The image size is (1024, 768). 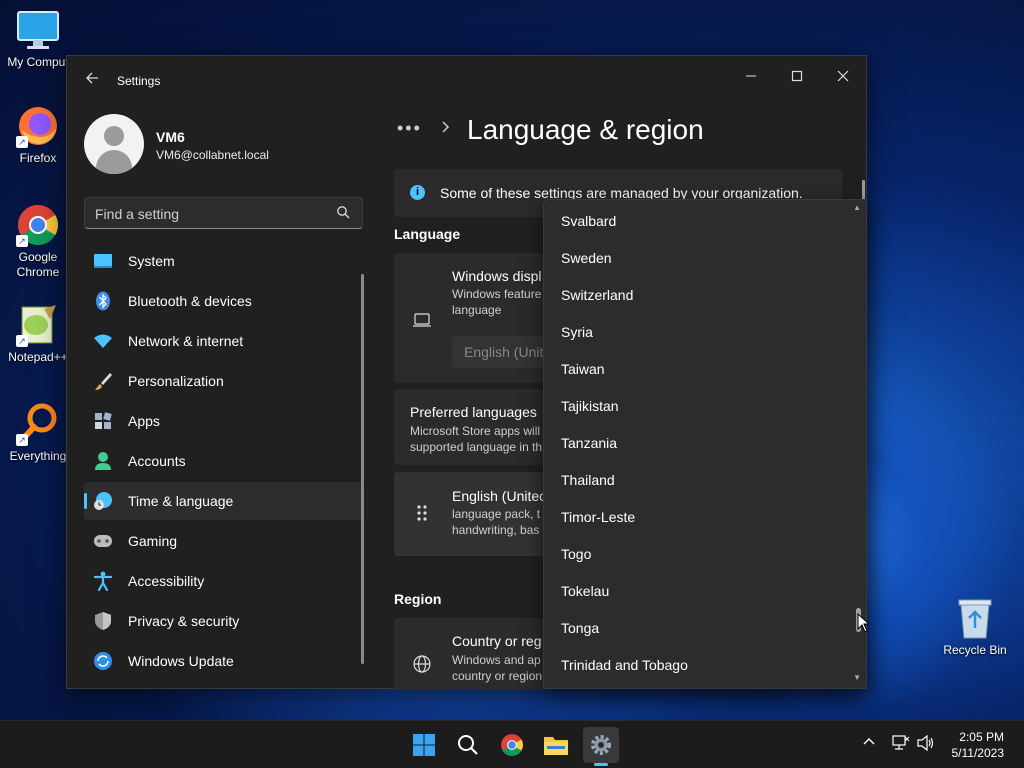 What do you see at coordinates (224, 541) in the screenshot?
I see `sidebar-item-gaming: Gaming` at bounding box center [224, 541].